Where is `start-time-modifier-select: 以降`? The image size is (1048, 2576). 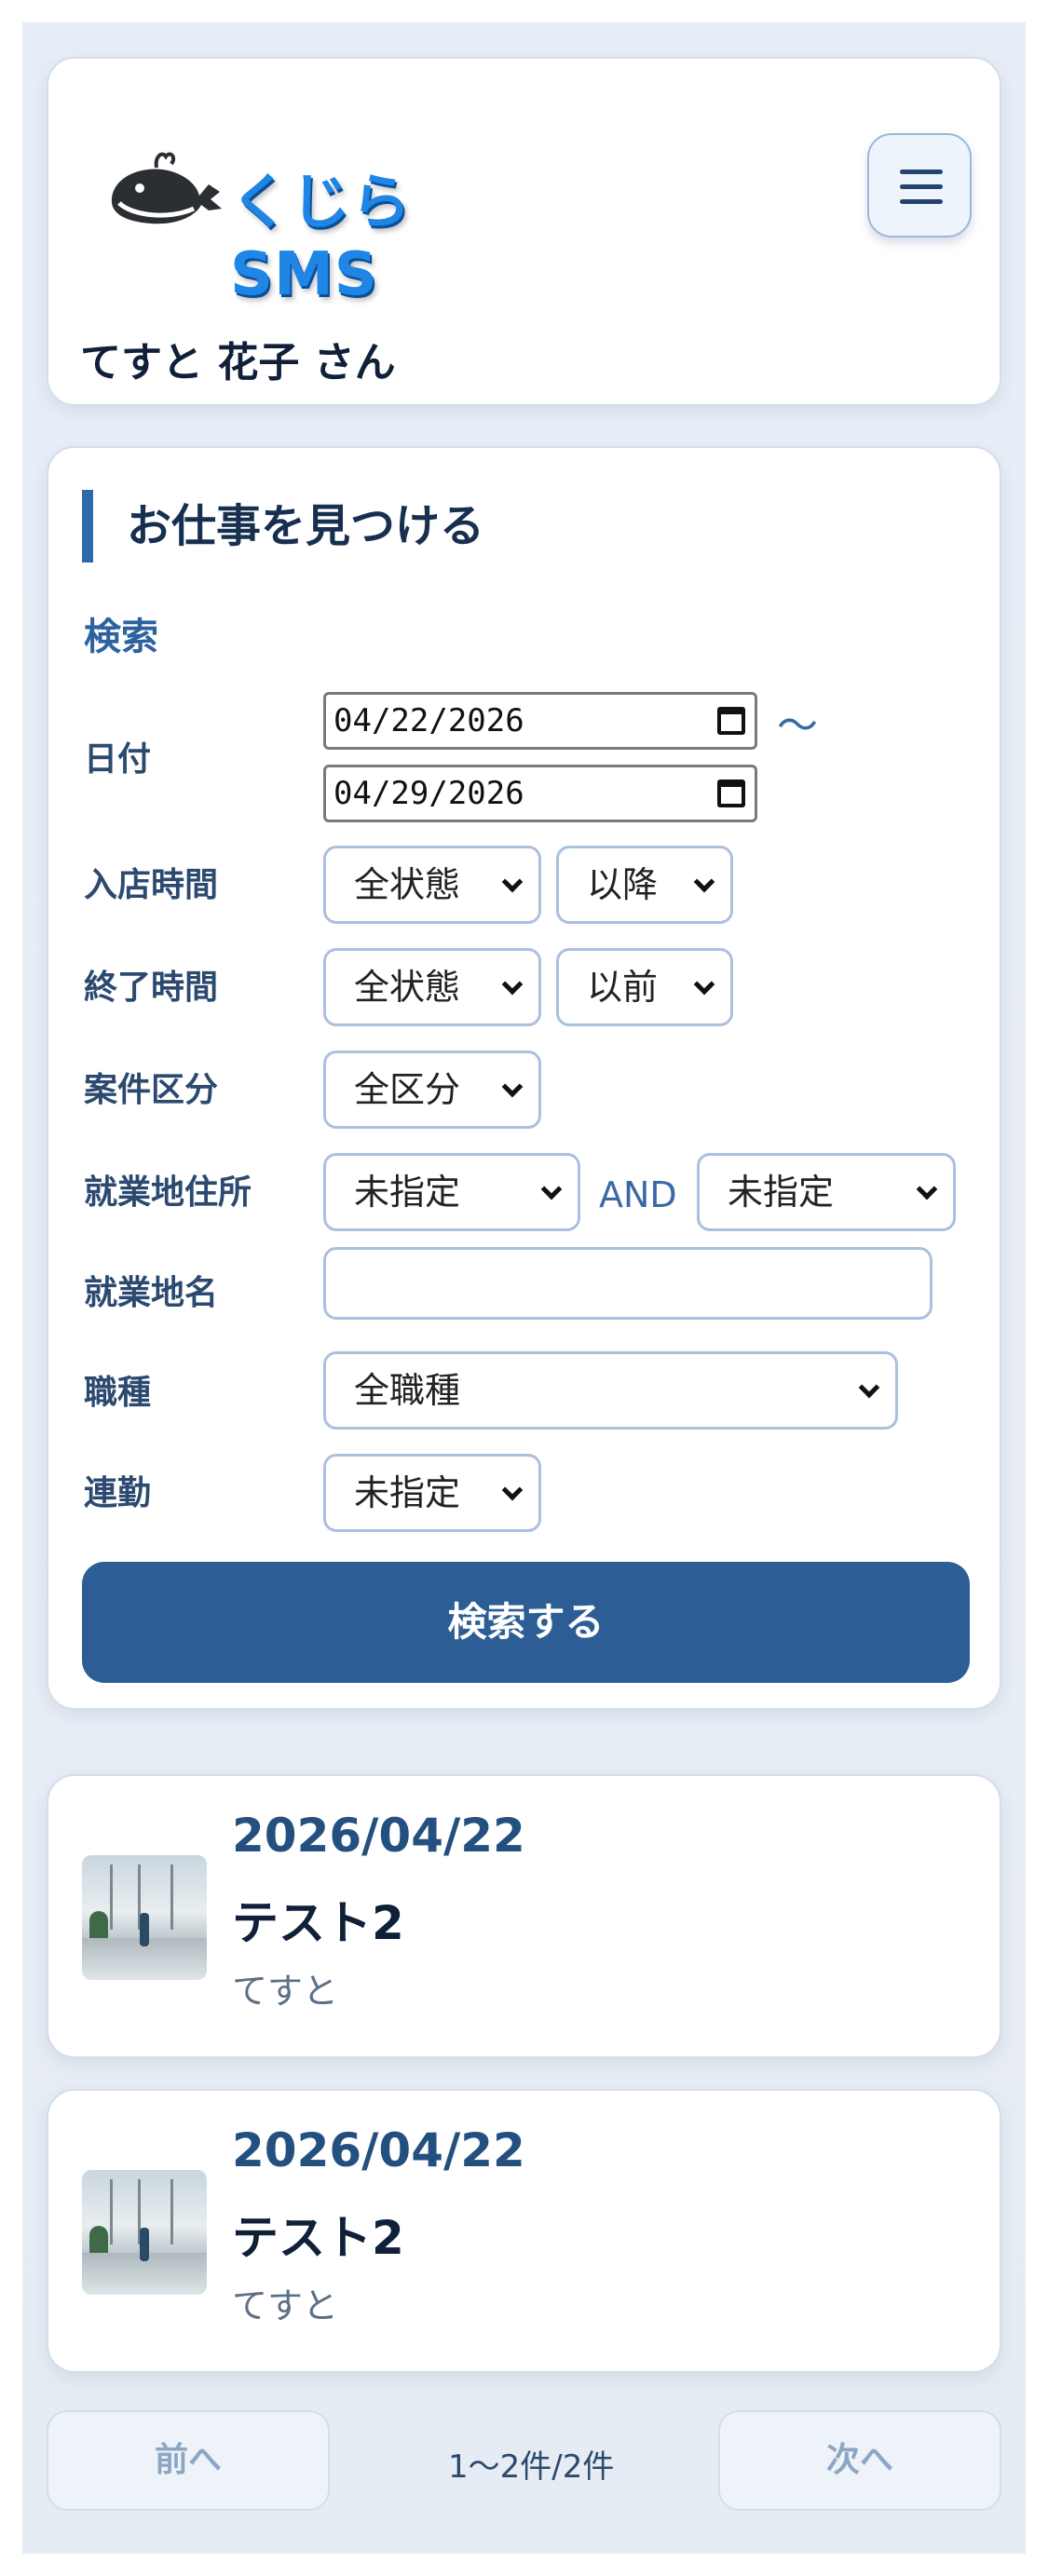 start-time-modifier-select: 以降 is located at coordinates (645, 885).